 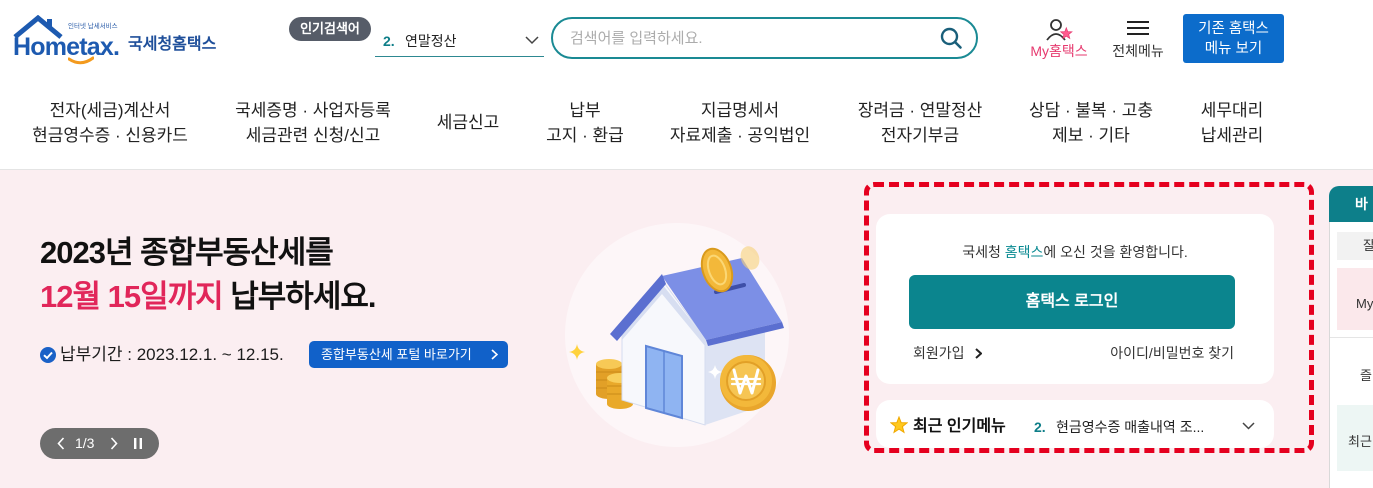 What do you see at coordinates (114, 443) in the screenshot?
I see `next-slide-icon` at bounding box center [114, 443].